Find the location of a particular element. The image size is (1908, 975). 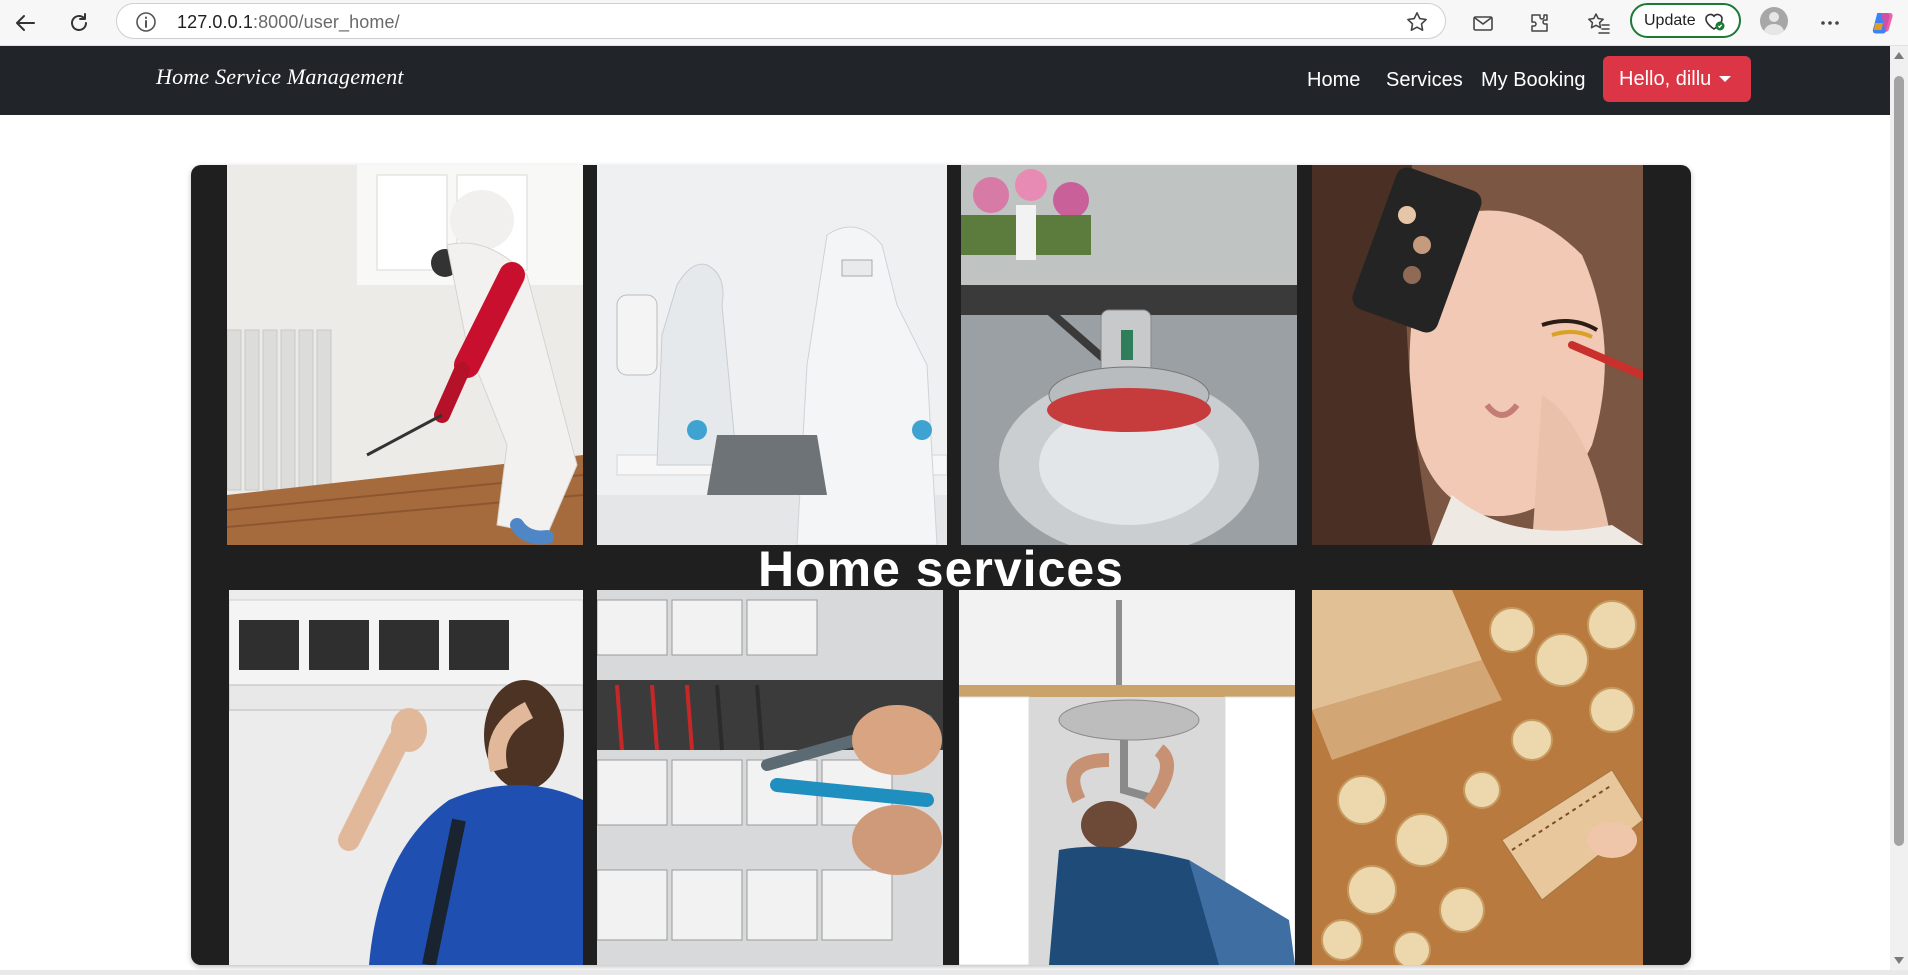

address-bar: 127.0.0.1:8000/user_home/ is located at coordinates (781, 21).